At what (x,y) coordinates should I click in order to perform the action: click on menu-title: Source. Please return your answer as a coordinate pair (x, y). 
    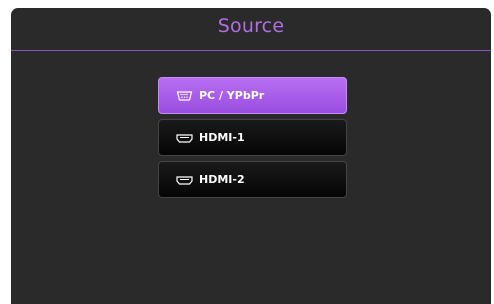
    Looking at the image, I should click on (251, 26).